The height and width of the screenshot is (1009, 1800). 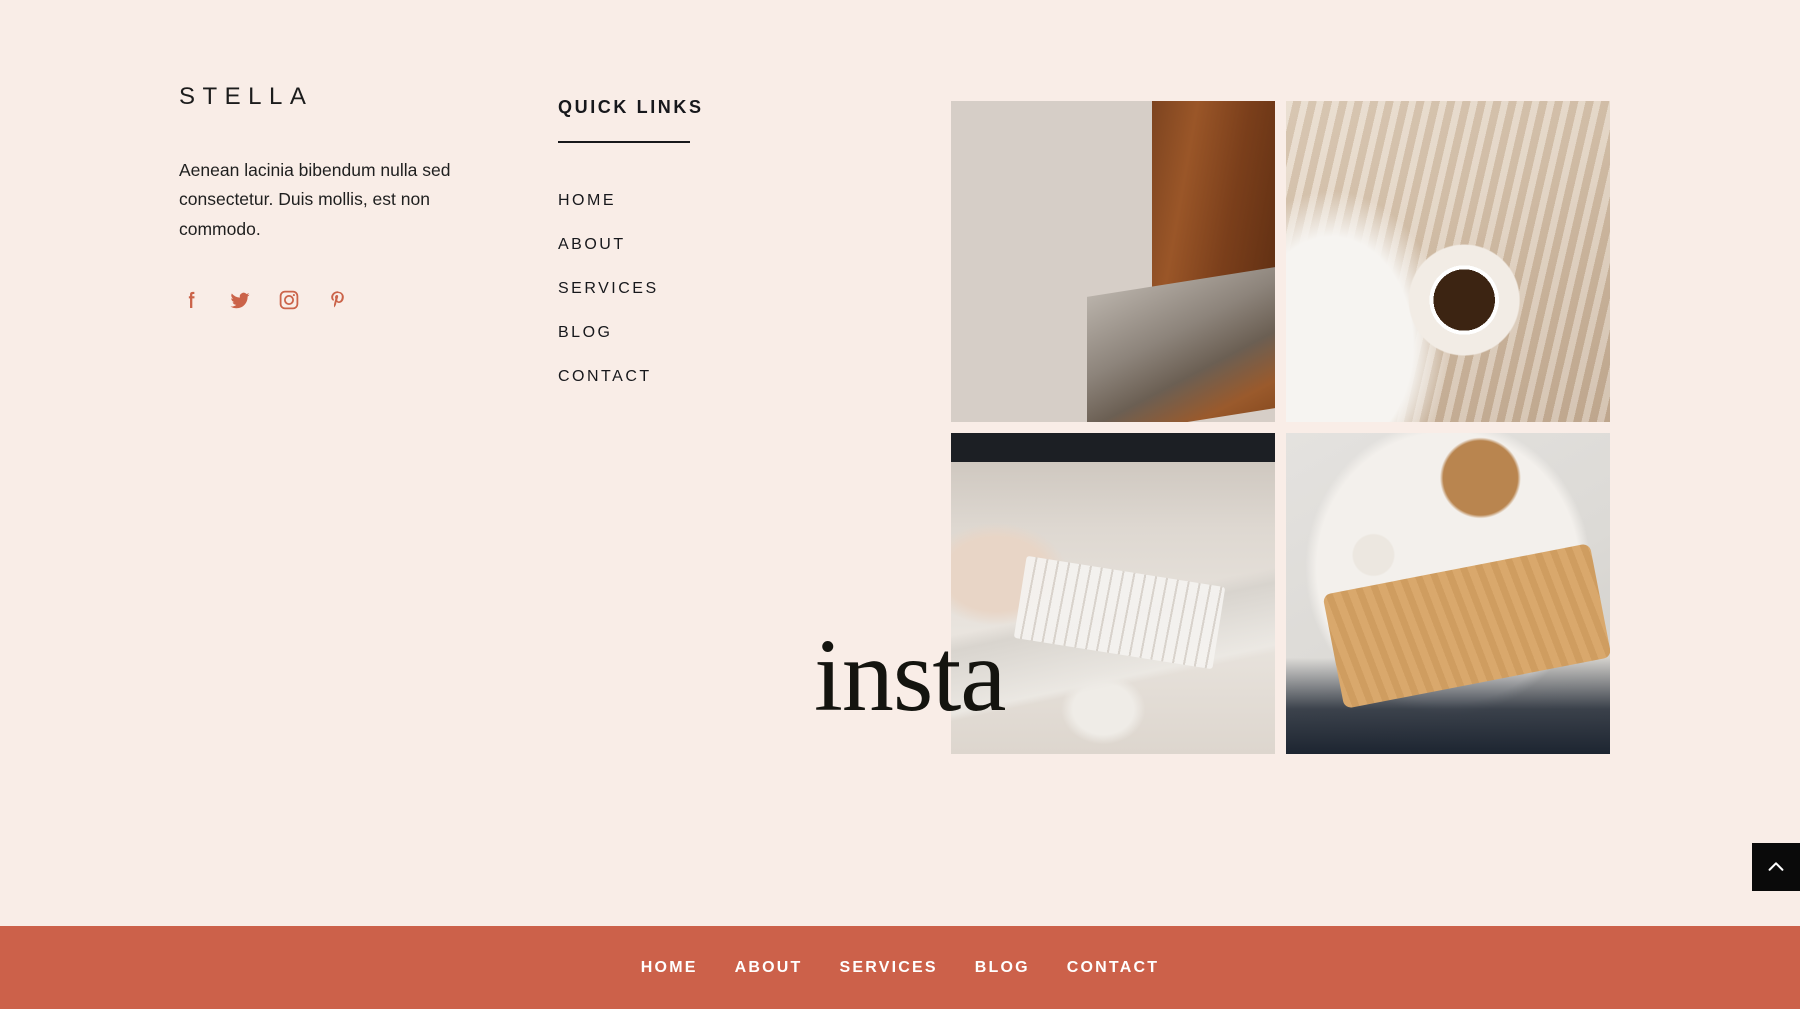 What do you see at coordinates (585, 333) in the screenshot?
I see `quick-link-blog: BLOG` at bounding box center [585, 333].